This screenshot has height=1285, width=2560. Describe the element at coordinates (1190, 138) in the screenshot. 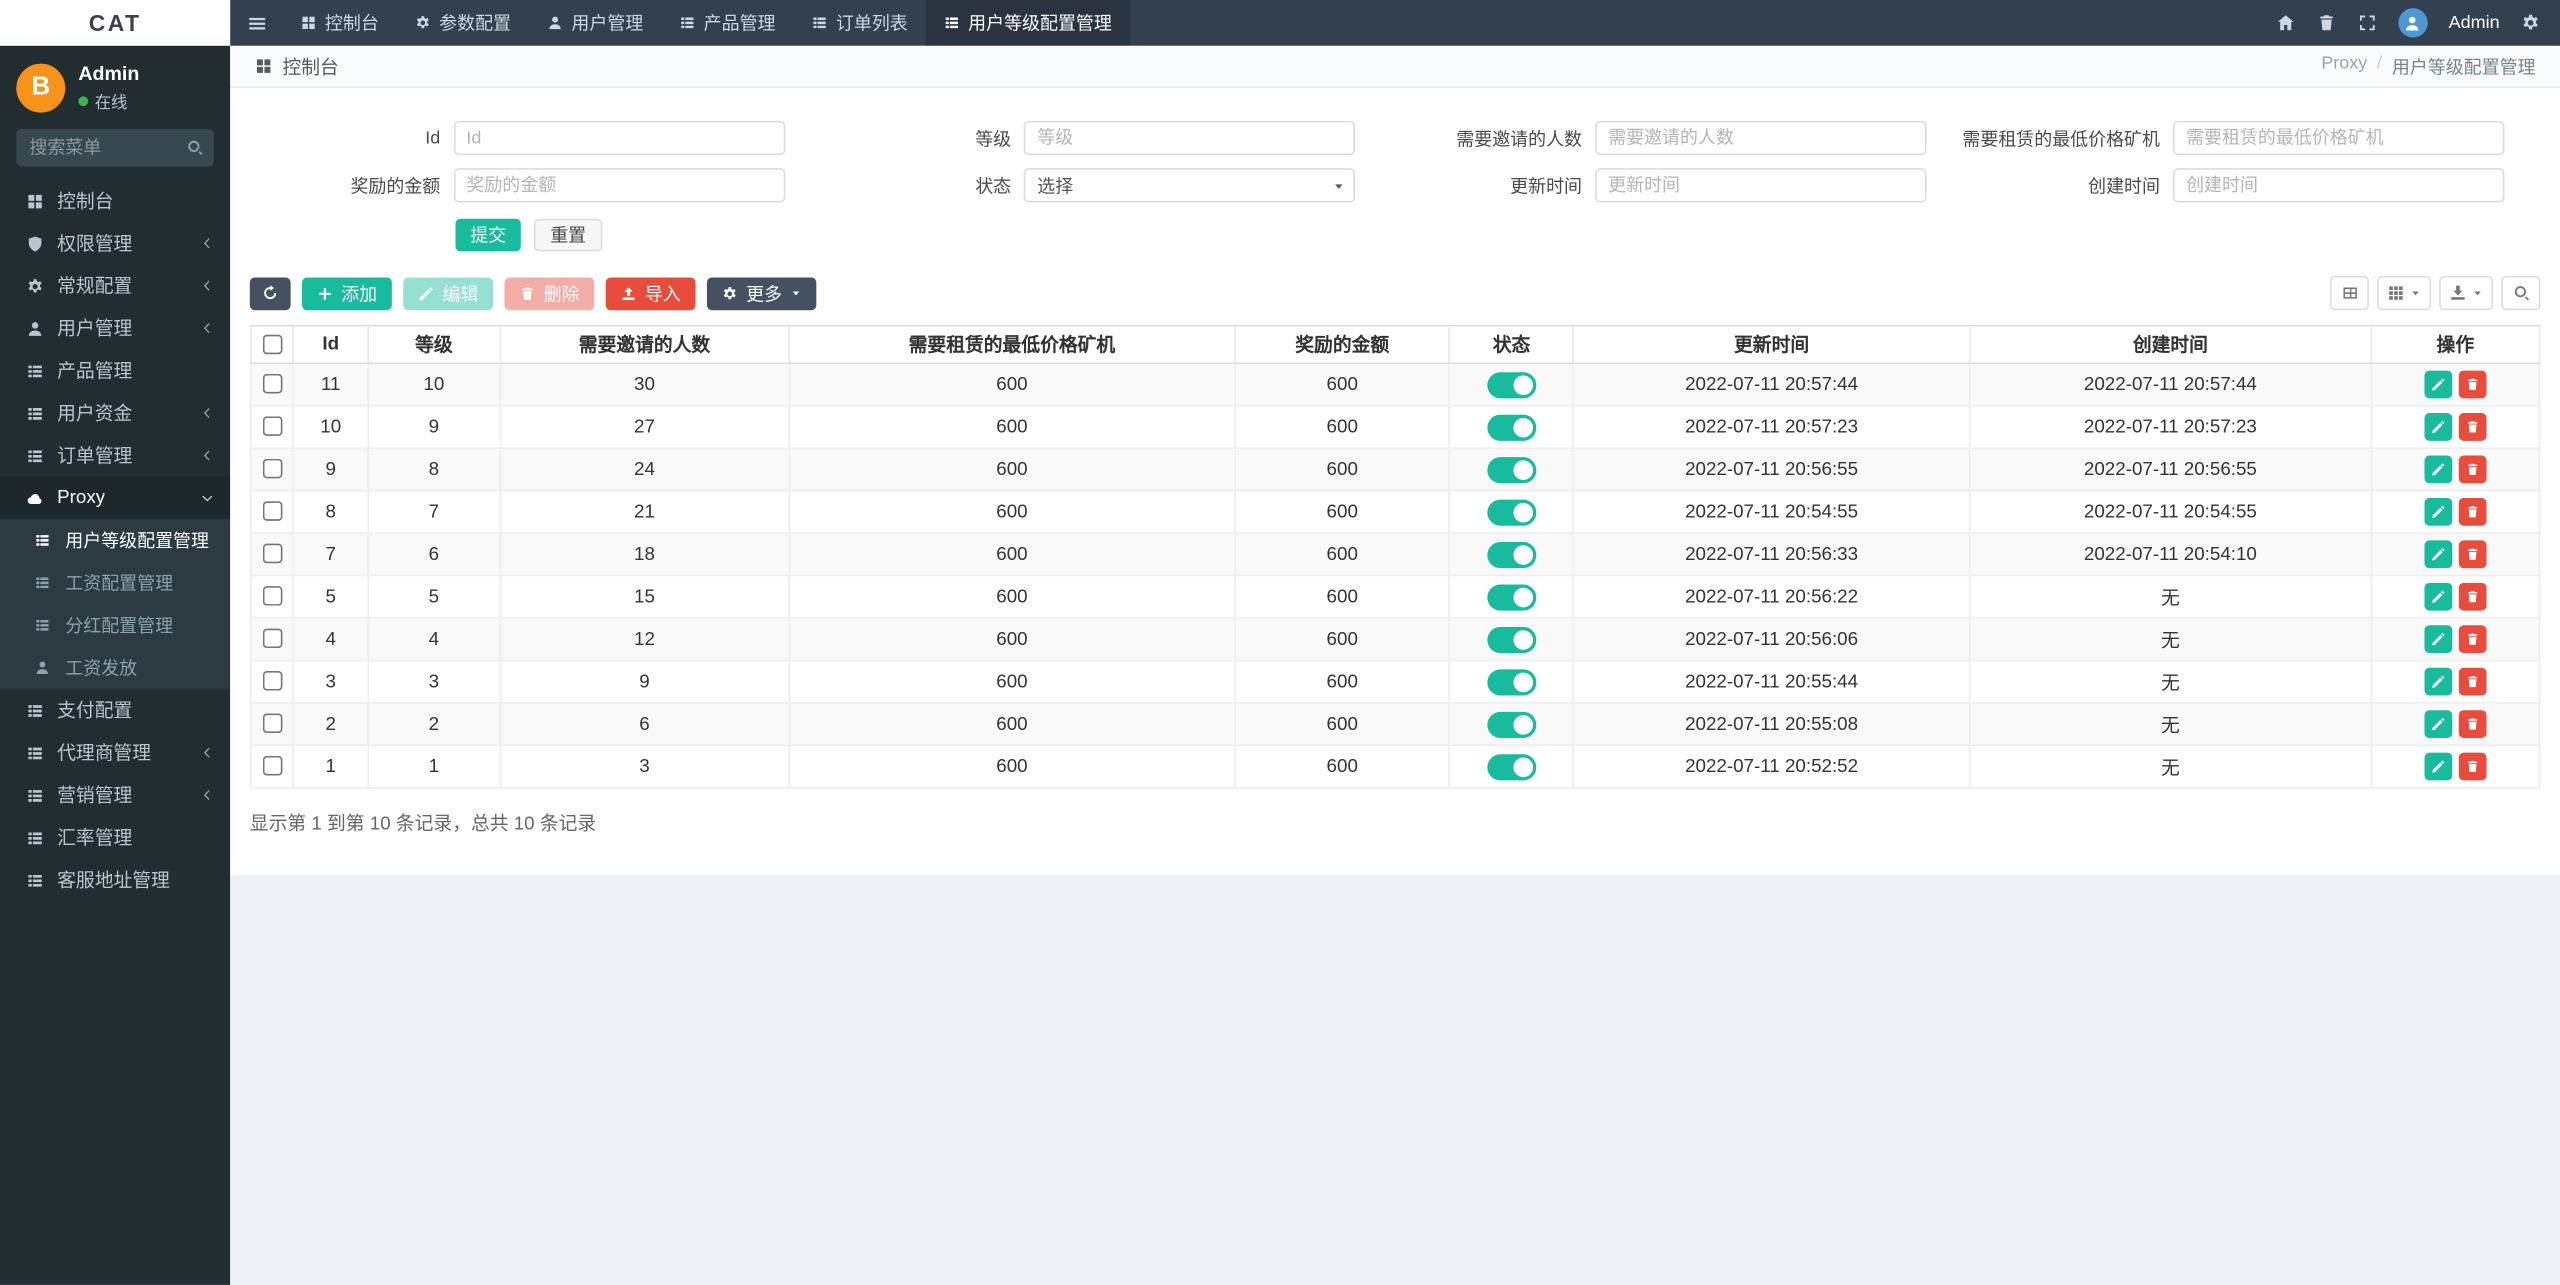

I see `filter-input-level` at that location.